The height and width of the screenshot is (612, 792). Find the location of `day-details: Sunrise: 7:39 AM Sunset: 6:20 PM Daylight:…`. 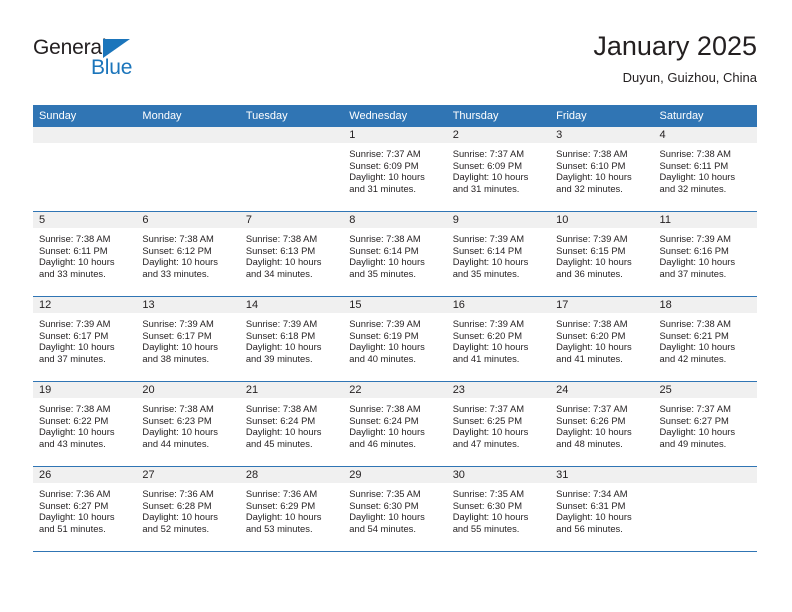

day-details: Sunrise: 7:39 AM Sunset: 6:20 PM Daylight:… is located at coordinates (498, 338).